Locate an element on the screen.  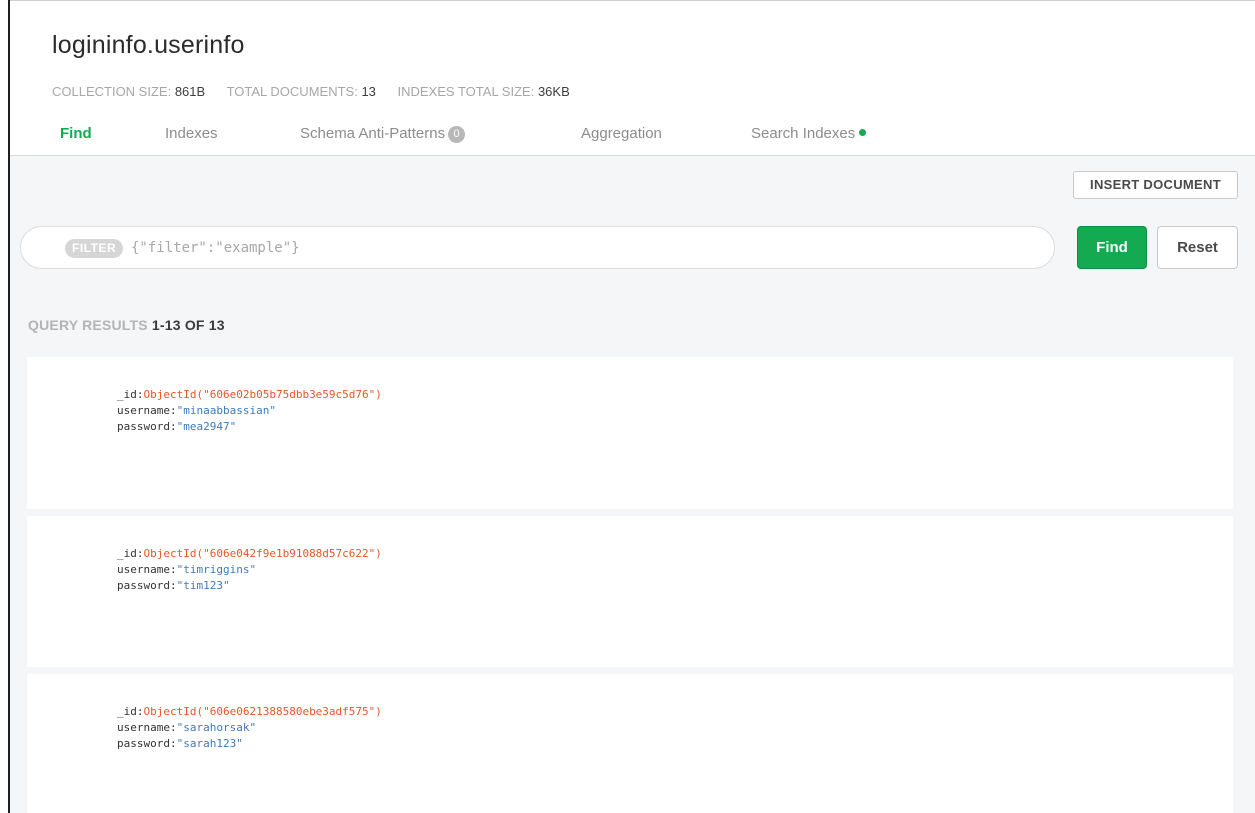
field-value: "timriggins" is located at coordinates (216, 569).